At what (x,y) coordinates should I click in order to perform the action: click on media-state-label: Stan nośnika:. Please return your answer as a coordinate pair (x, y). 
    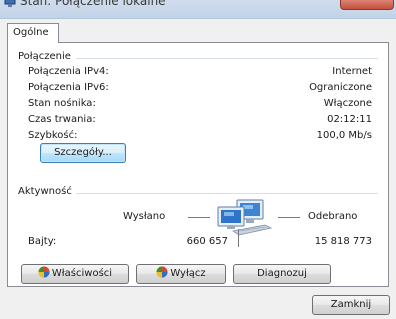
    Looking at the image, I should click on (62, 103).